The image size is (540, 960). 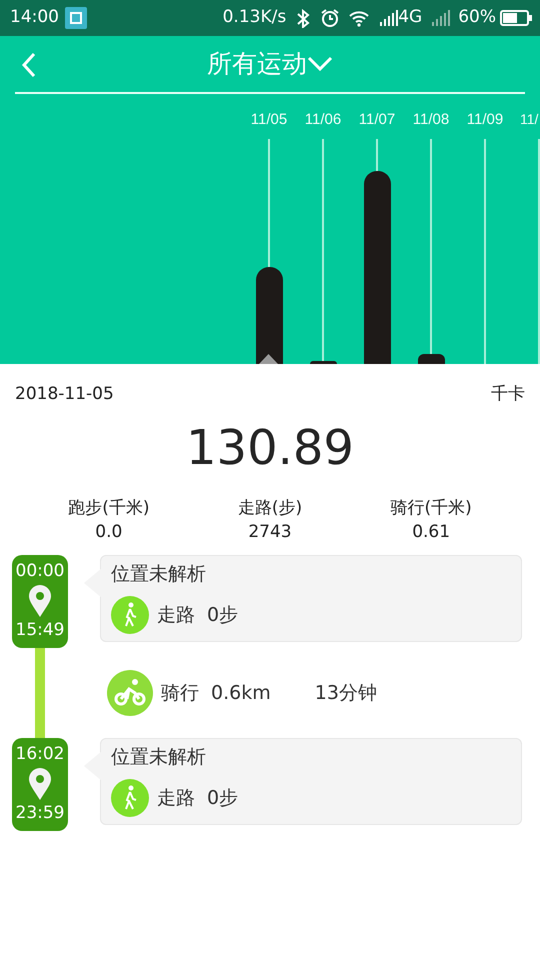 I want to click on cycling-icon, so click(x=130, y=693).